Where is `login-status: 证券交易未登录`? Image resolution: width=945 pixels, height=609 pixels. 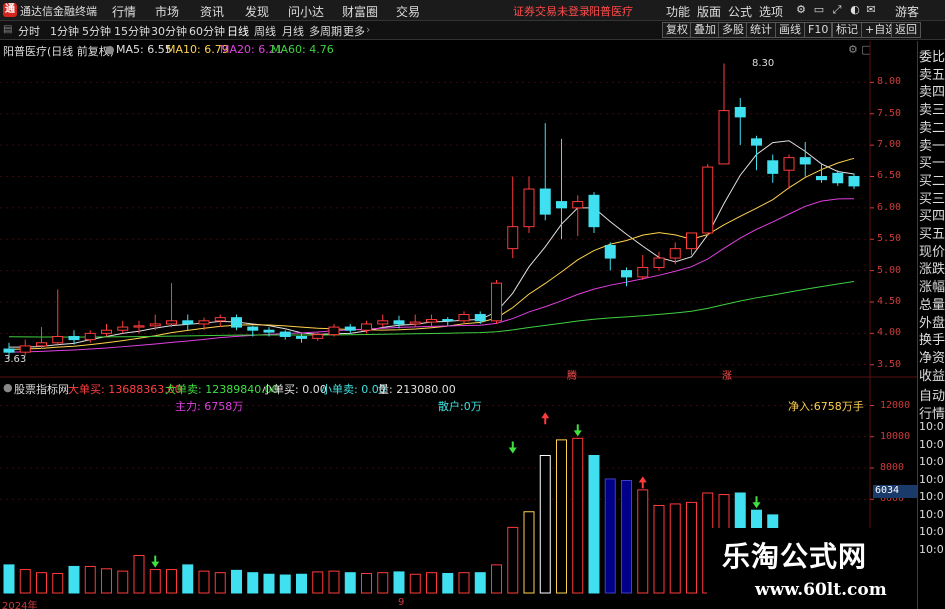
login-status: 证券交易未登录 is located at coordinates (551, 11).